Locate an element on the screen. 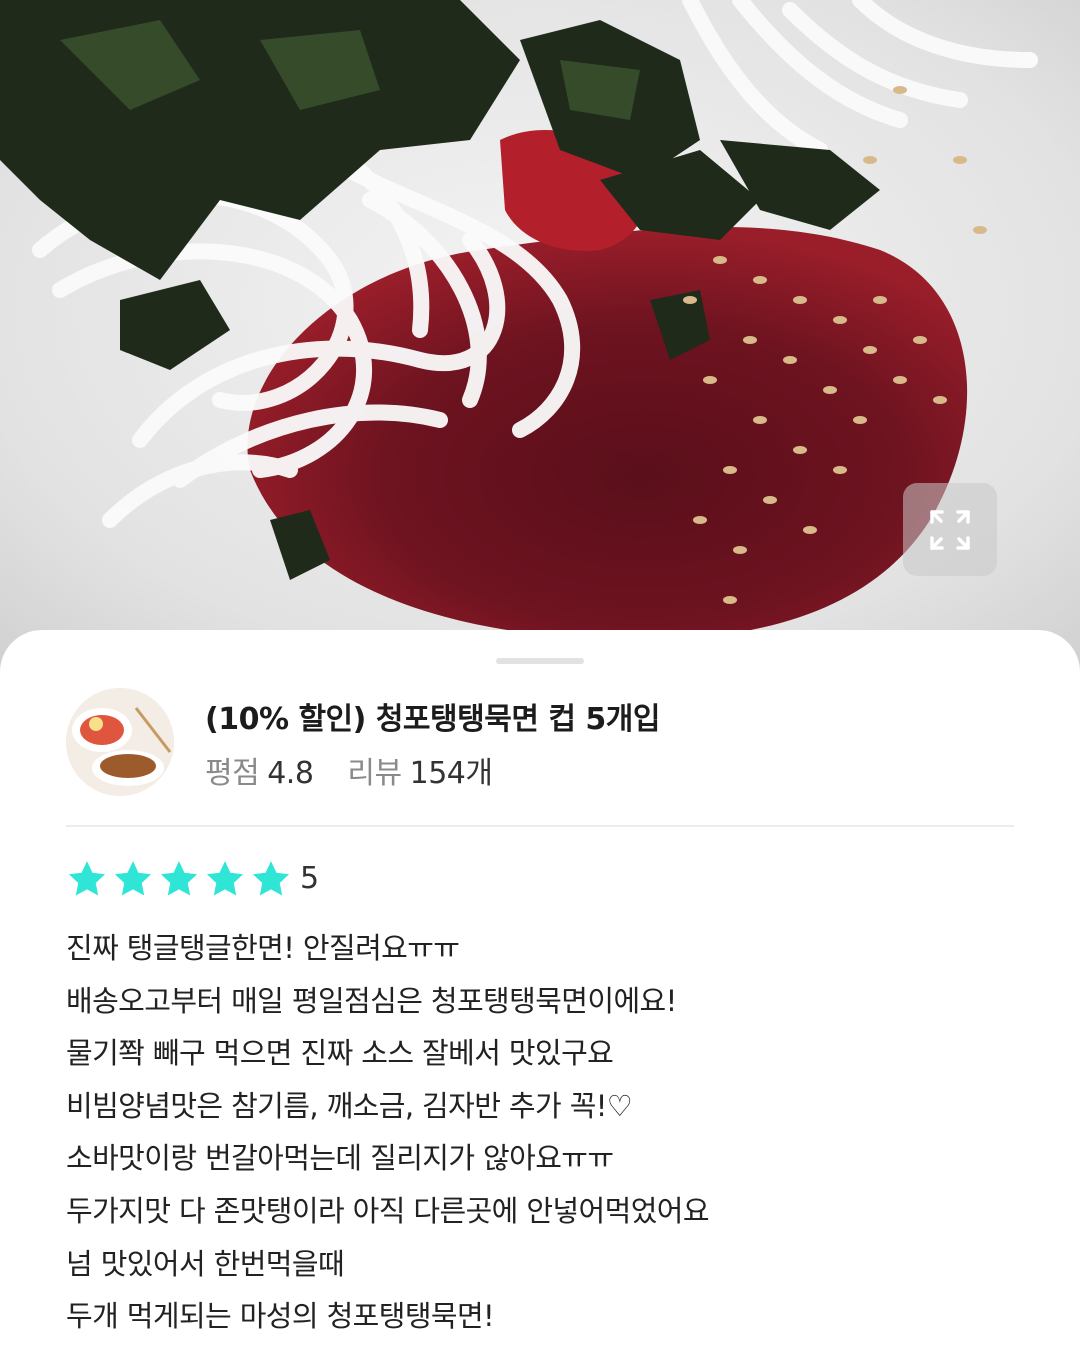 The height and width of the screenshot is (1350, 1080). product-meta: 평점 4.8 리뷰 154개 is located at coordinates (349, 770).